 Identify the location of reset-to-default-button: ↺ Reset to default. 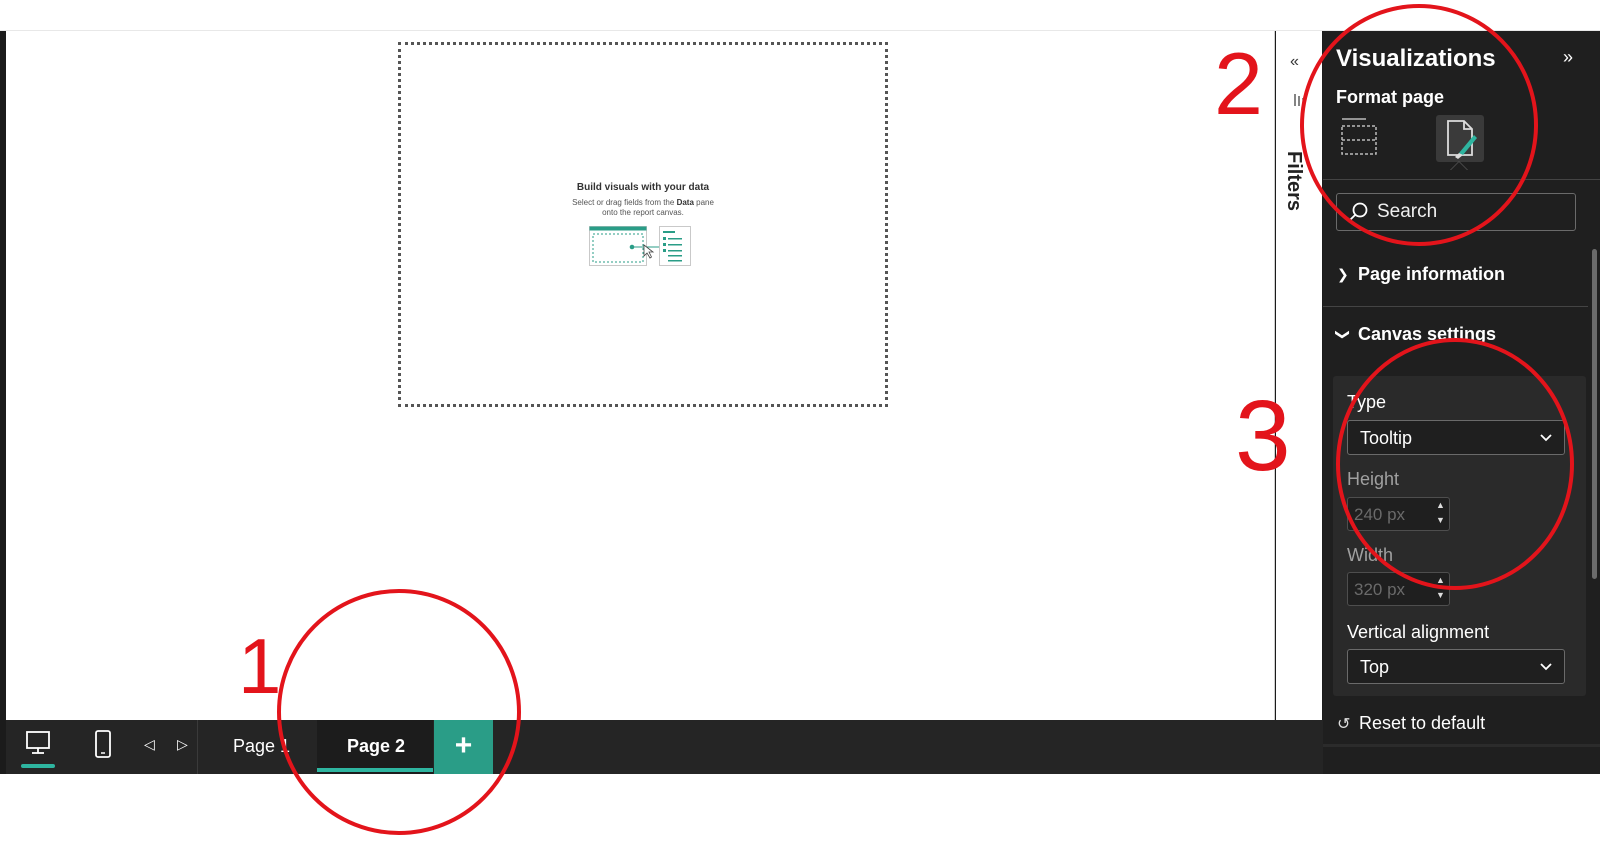
(1411, 723).